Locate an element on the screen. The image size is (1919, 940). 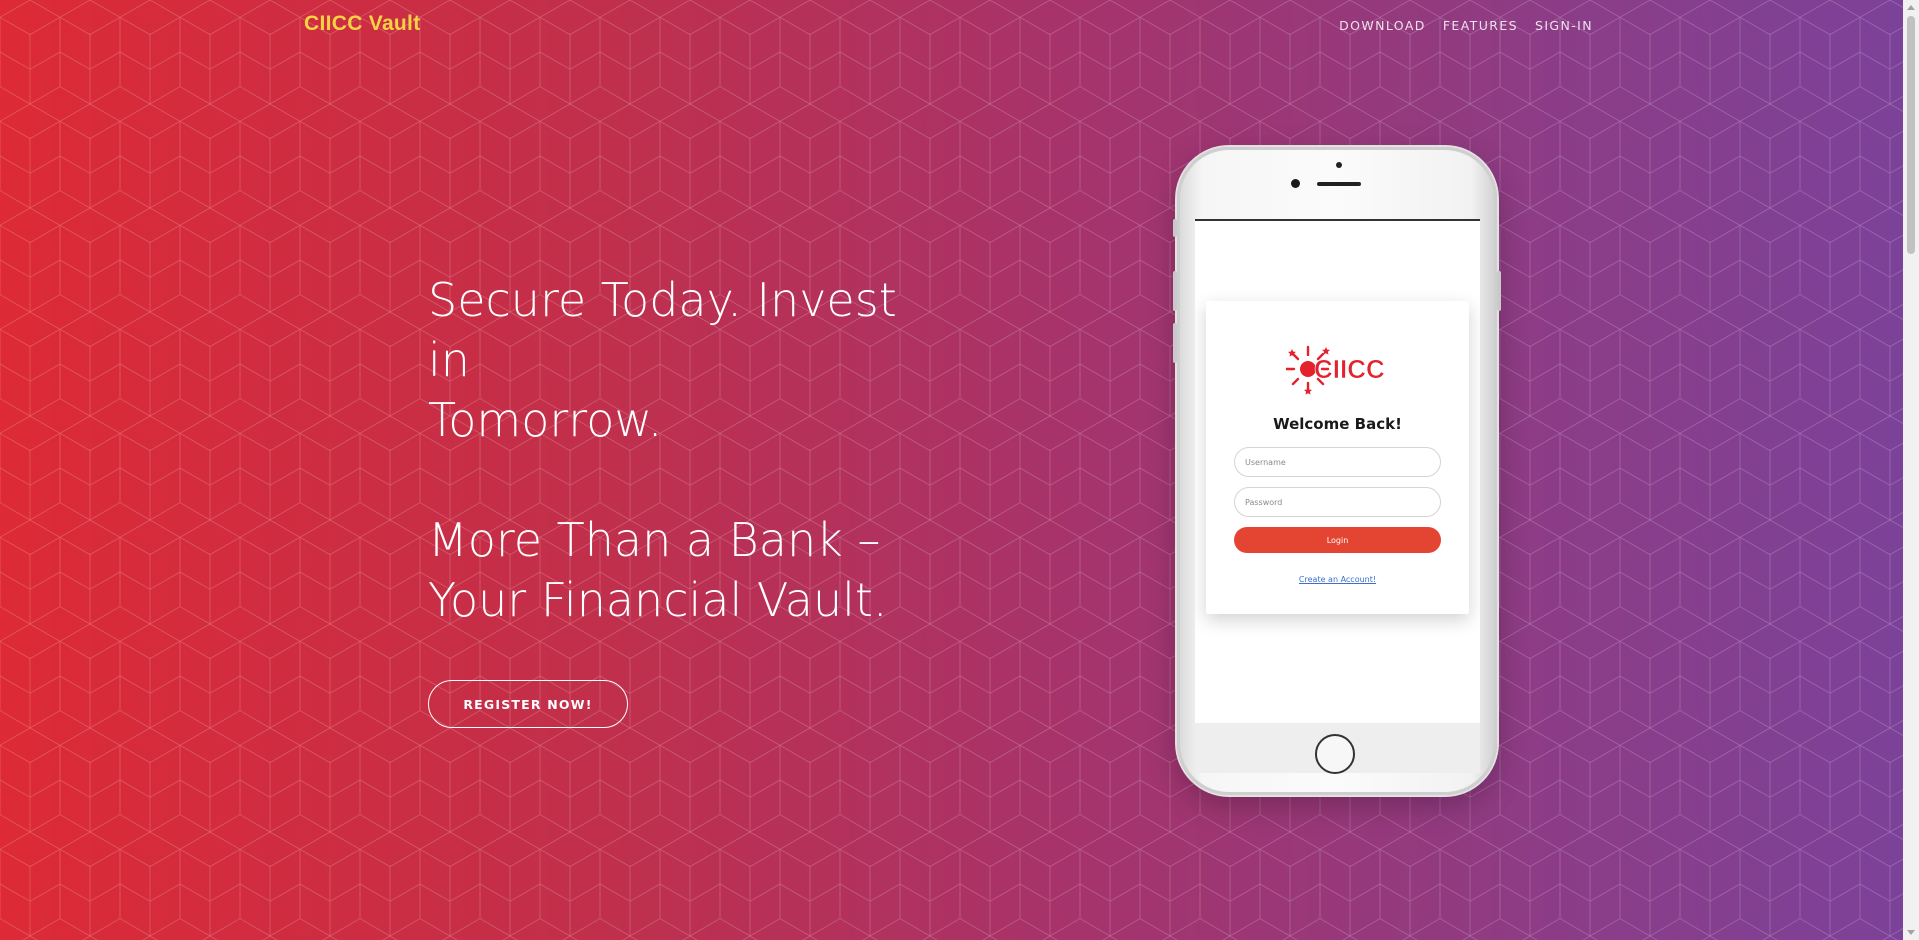
nav-download: DOWNLOAD is located at coordinates (1382, 25).